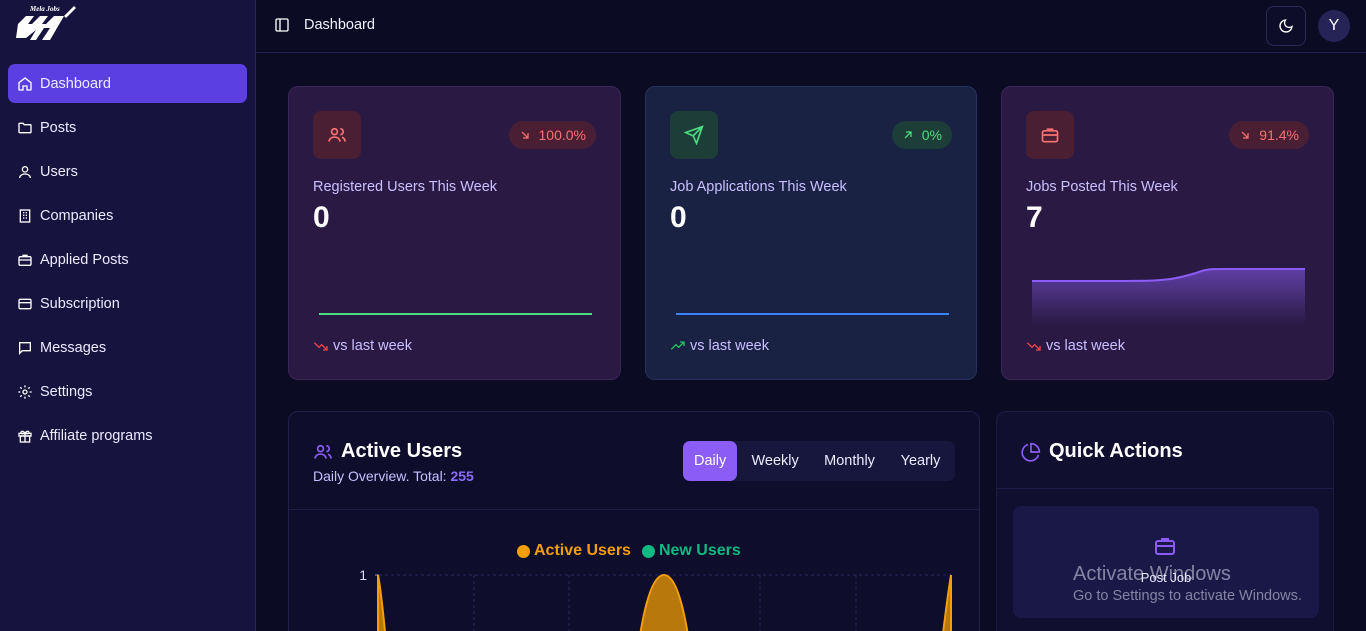  I want to click on panel-title-text: Quick Actions, so click(1116, 451).